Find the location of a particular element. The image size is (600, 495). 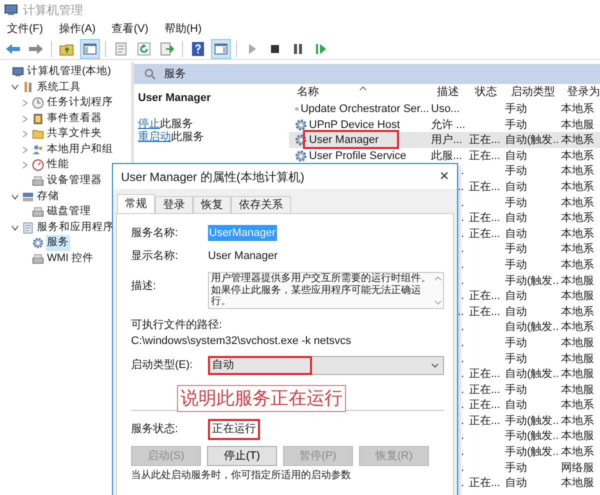

executable-path: C:\windows\system32\svchost.exe -k netsvcs is located at coordinates (241, 341).